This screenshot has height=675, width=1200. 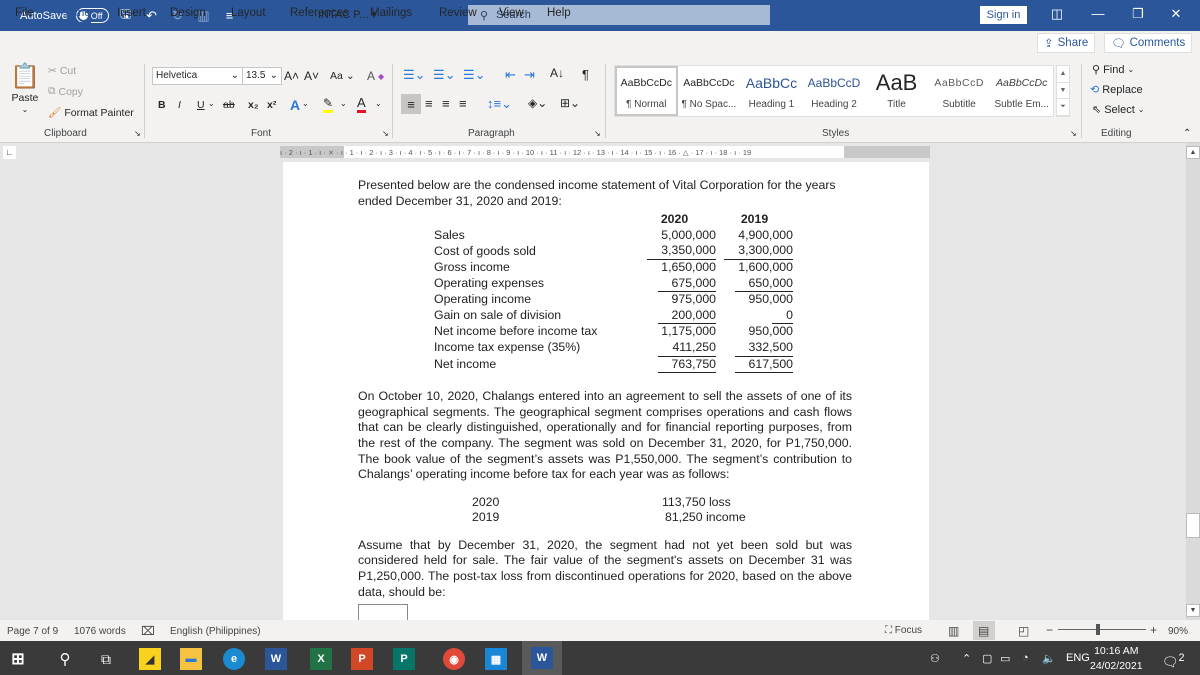 What do you see at coordinates (1073, 133) in the screenshot?
I see `styles-launcher-icon: ↘` at bounding box center [1073, 133].